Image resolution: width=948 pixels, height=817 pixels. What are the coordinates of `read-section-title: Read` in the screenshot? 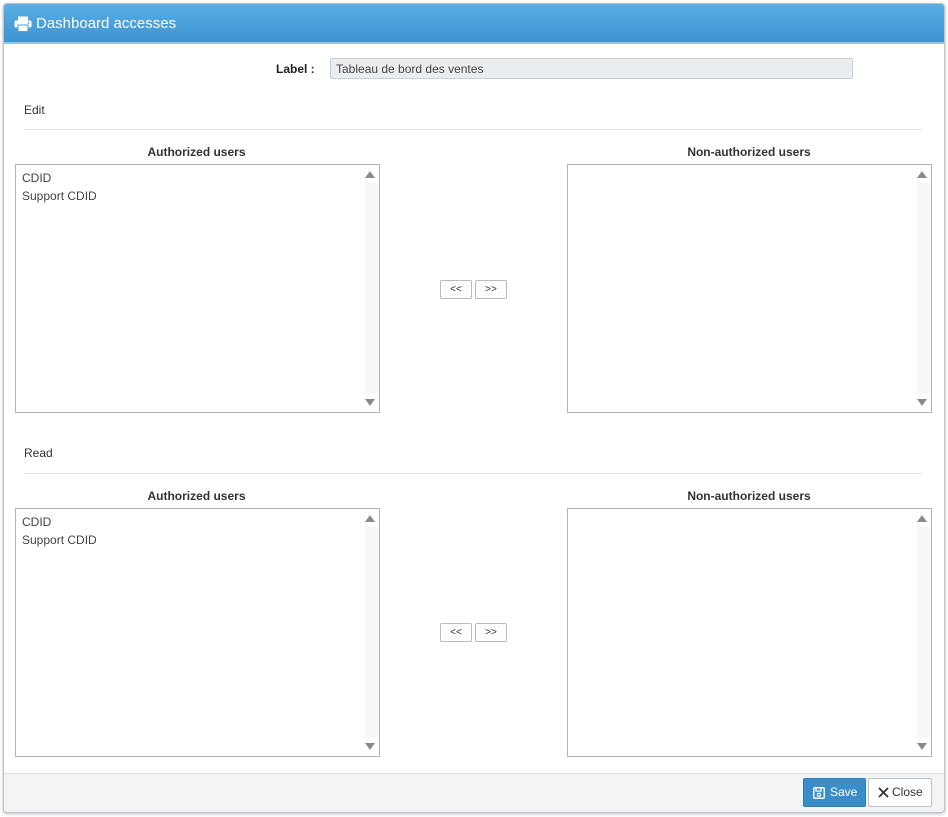 It's located at (38, 453).